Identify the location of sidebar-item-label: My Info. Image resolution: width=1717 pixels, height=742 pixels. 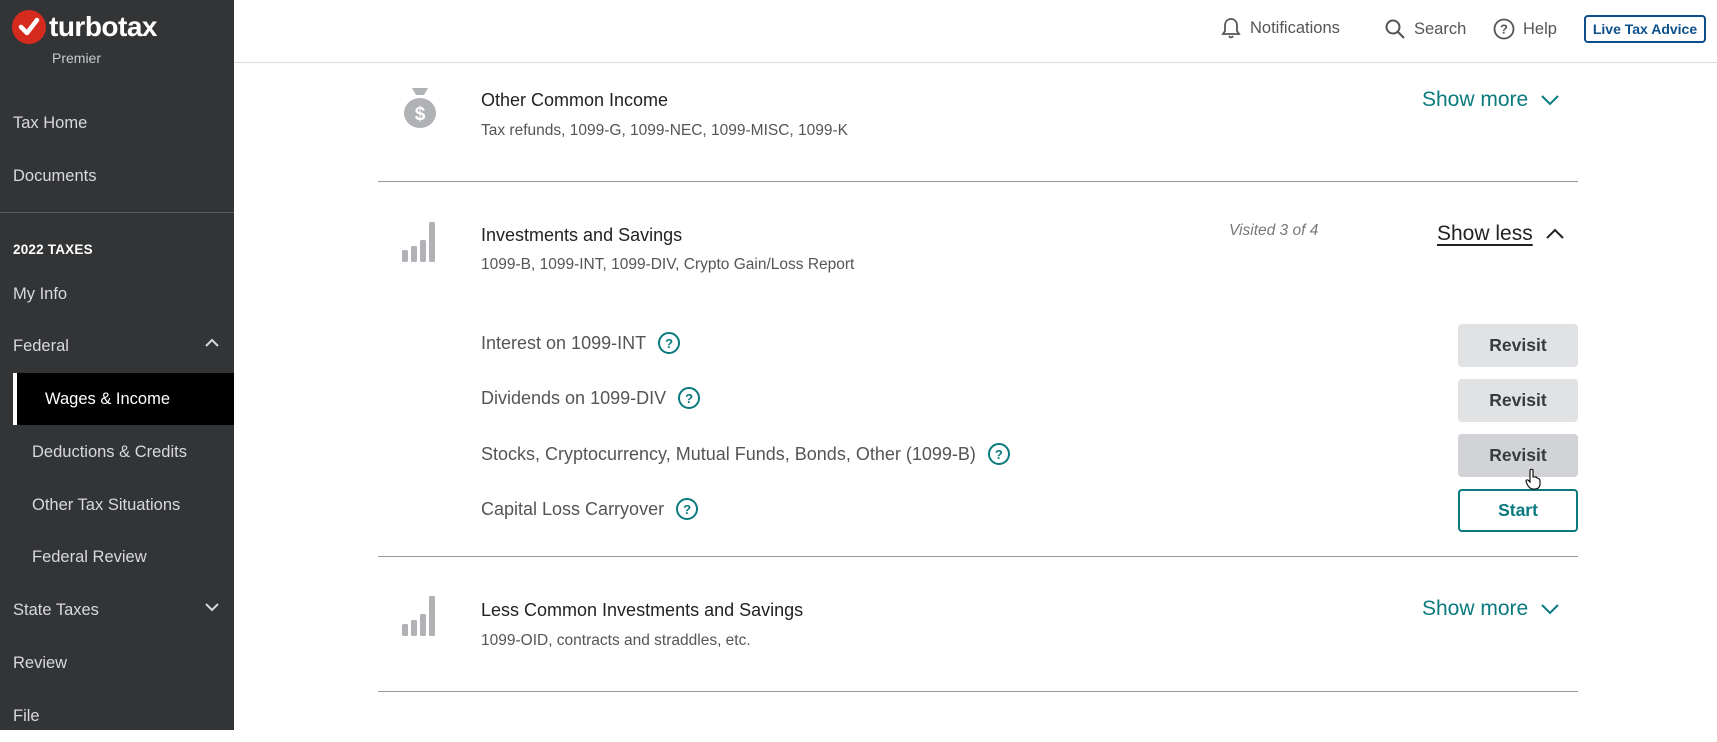
(40, 293).